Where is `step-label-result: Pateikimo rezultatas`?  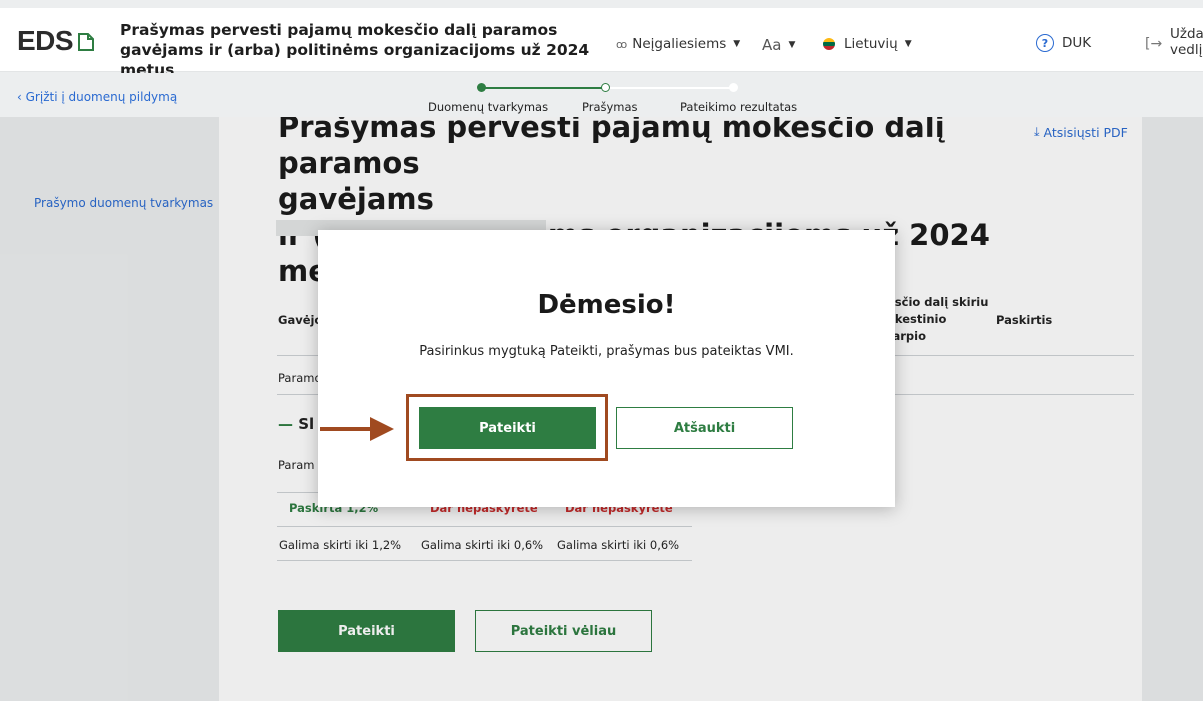
step-label-result: Pateikimo rezultatas is located at coordinates (739, 107).